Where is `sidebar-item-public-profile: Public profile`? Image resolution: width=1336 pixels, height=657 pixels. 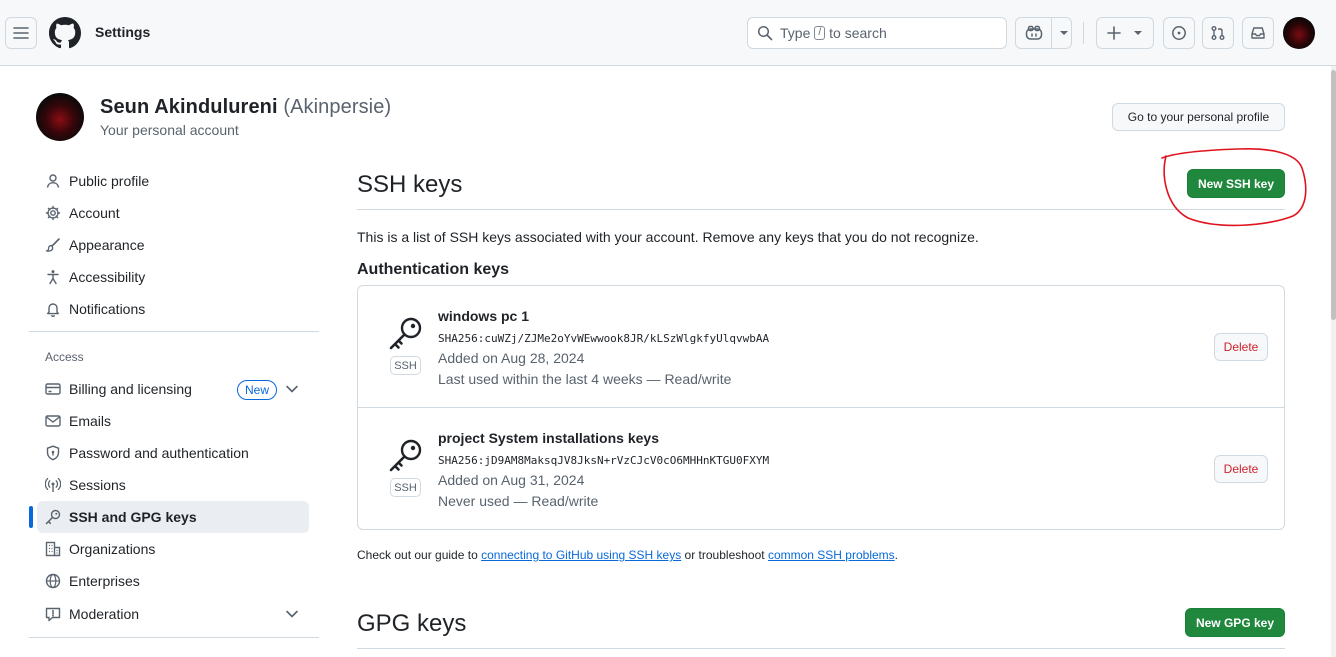
sidebar-item-public-profile: Public profile is located at coordinates (173, 181).